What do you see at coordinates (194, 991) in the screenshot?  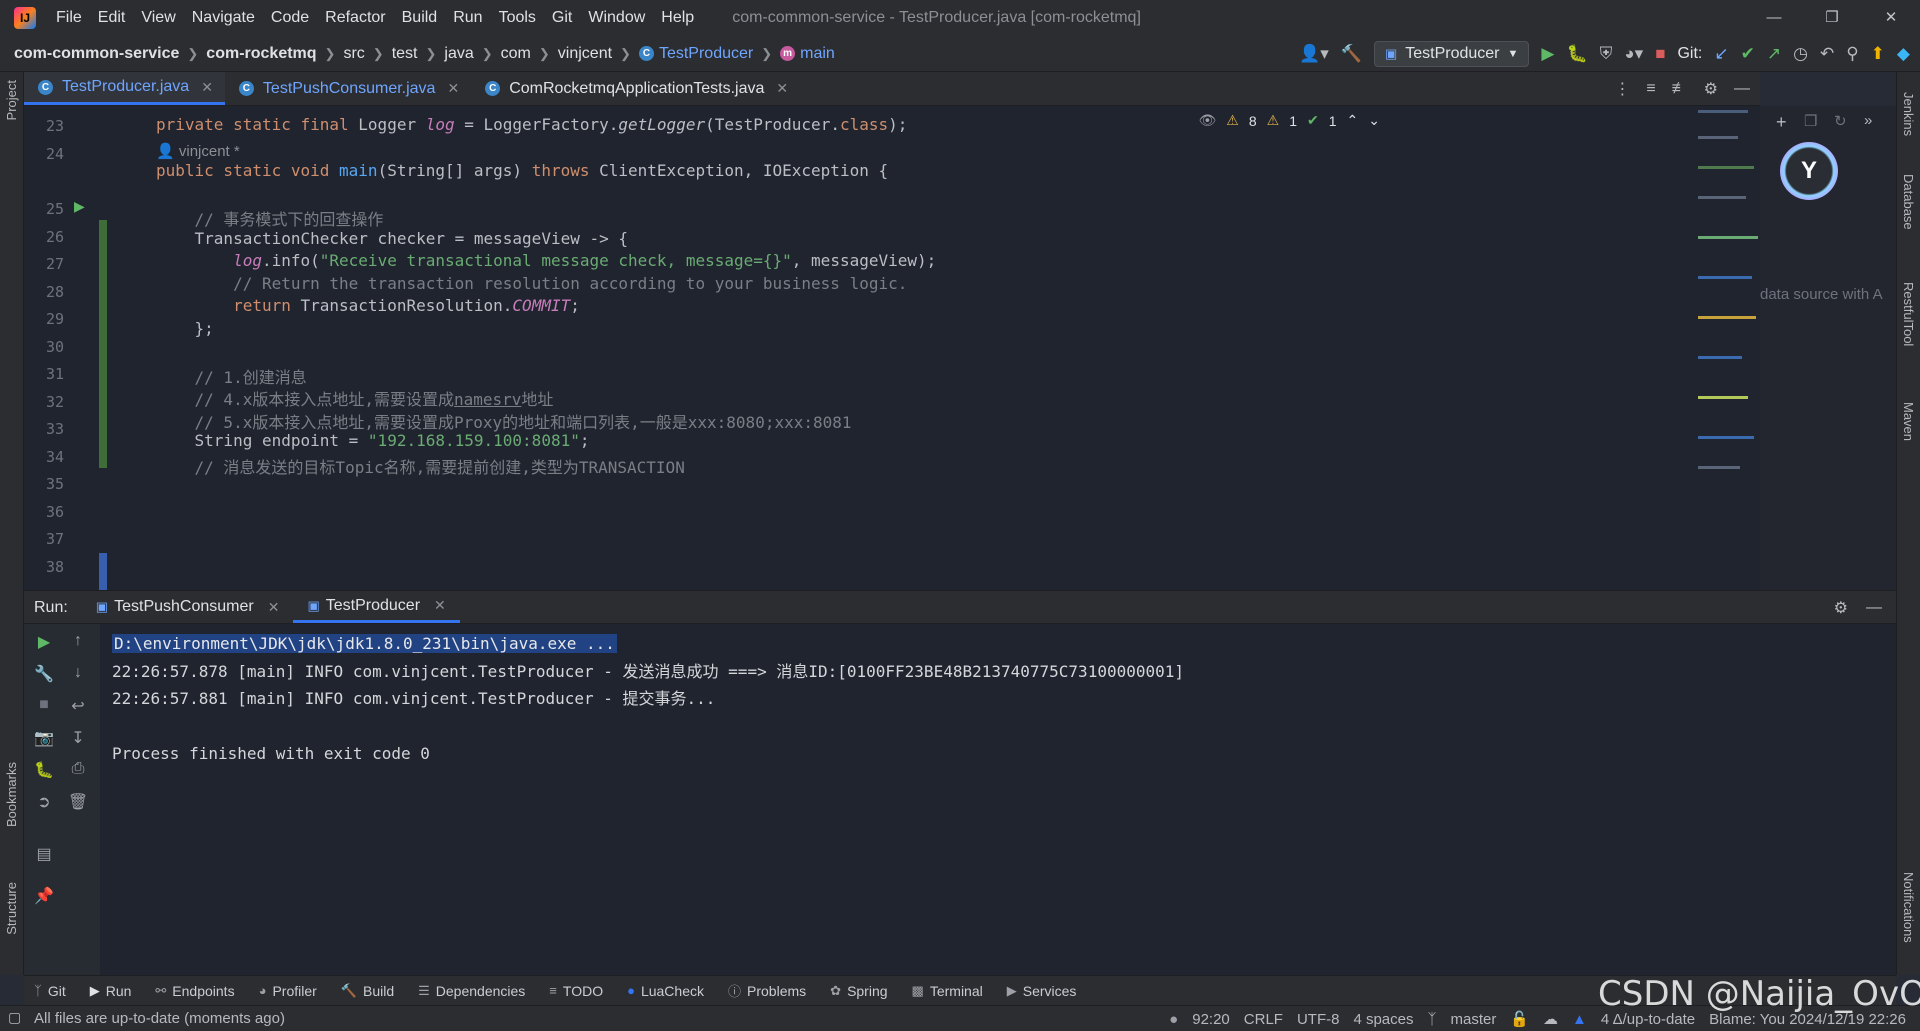 I see `tool-endpoints: ⚯ Endpoints` at bounding box center [194, 991].